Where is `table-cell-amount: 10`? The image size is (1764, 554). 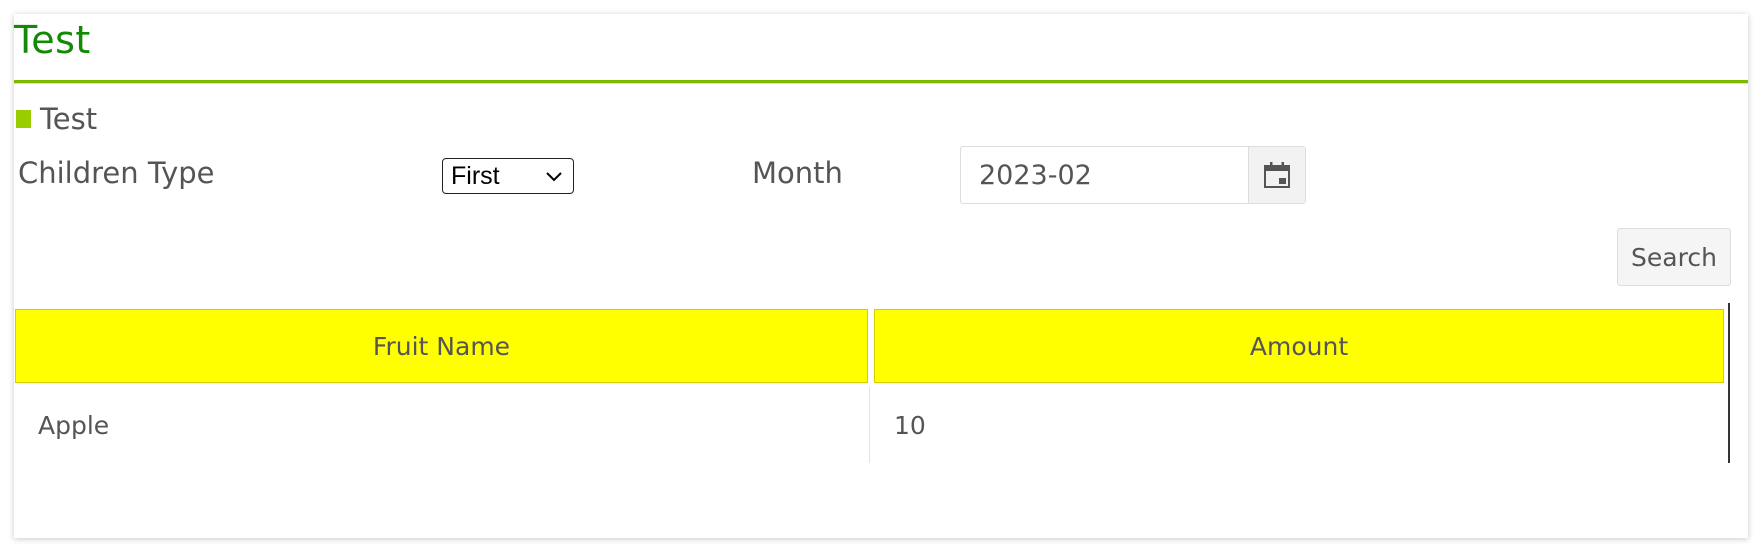
table-cell-amount: 10 is located at coordinates (910, 425).